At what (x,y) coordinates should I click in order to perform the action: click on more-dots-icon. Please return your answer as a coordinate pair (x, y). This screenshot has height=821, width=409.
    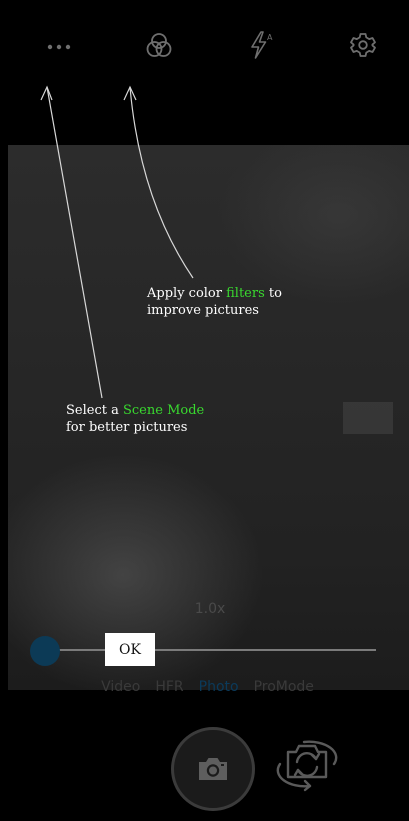
    Looking at the image, I should click on (59, 47).